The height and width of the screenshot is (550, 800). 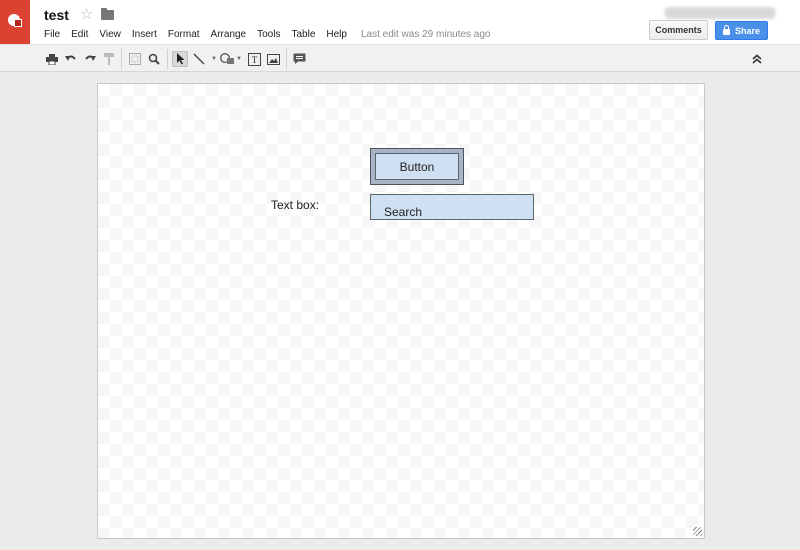 What do you see at coordinates (79, 34) in the screenshot?
I see `menu-edit: Edit` at bounding box center [79, 34].